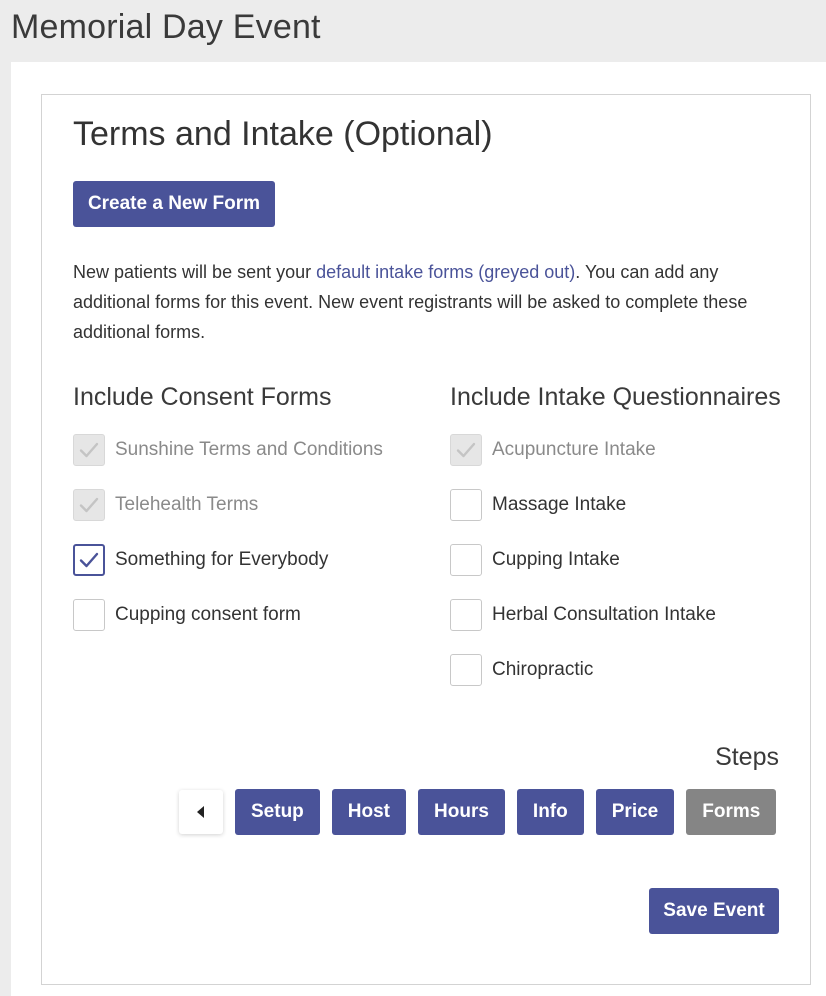  What do you see at coordinates (466, 670) in the screenshot?
I see `checkbox-chiropractic` at bounding box center [466, 670].